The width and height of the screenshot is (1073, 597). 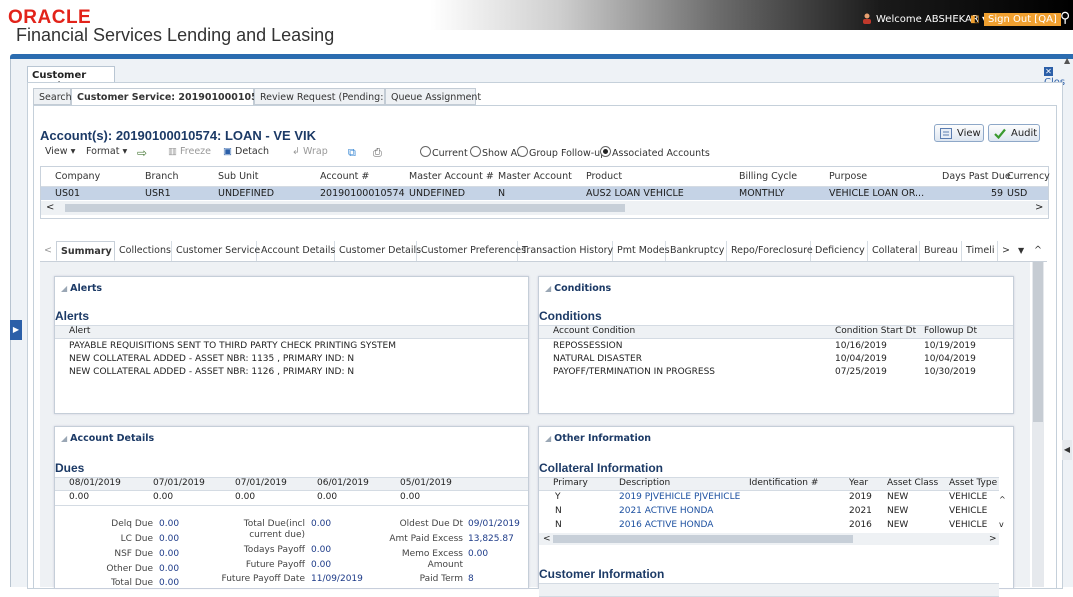 What do you see at coordinates (783, 483) in the screenshot?
I see `col-identification: Identification #` at bounding box center [783, 483].